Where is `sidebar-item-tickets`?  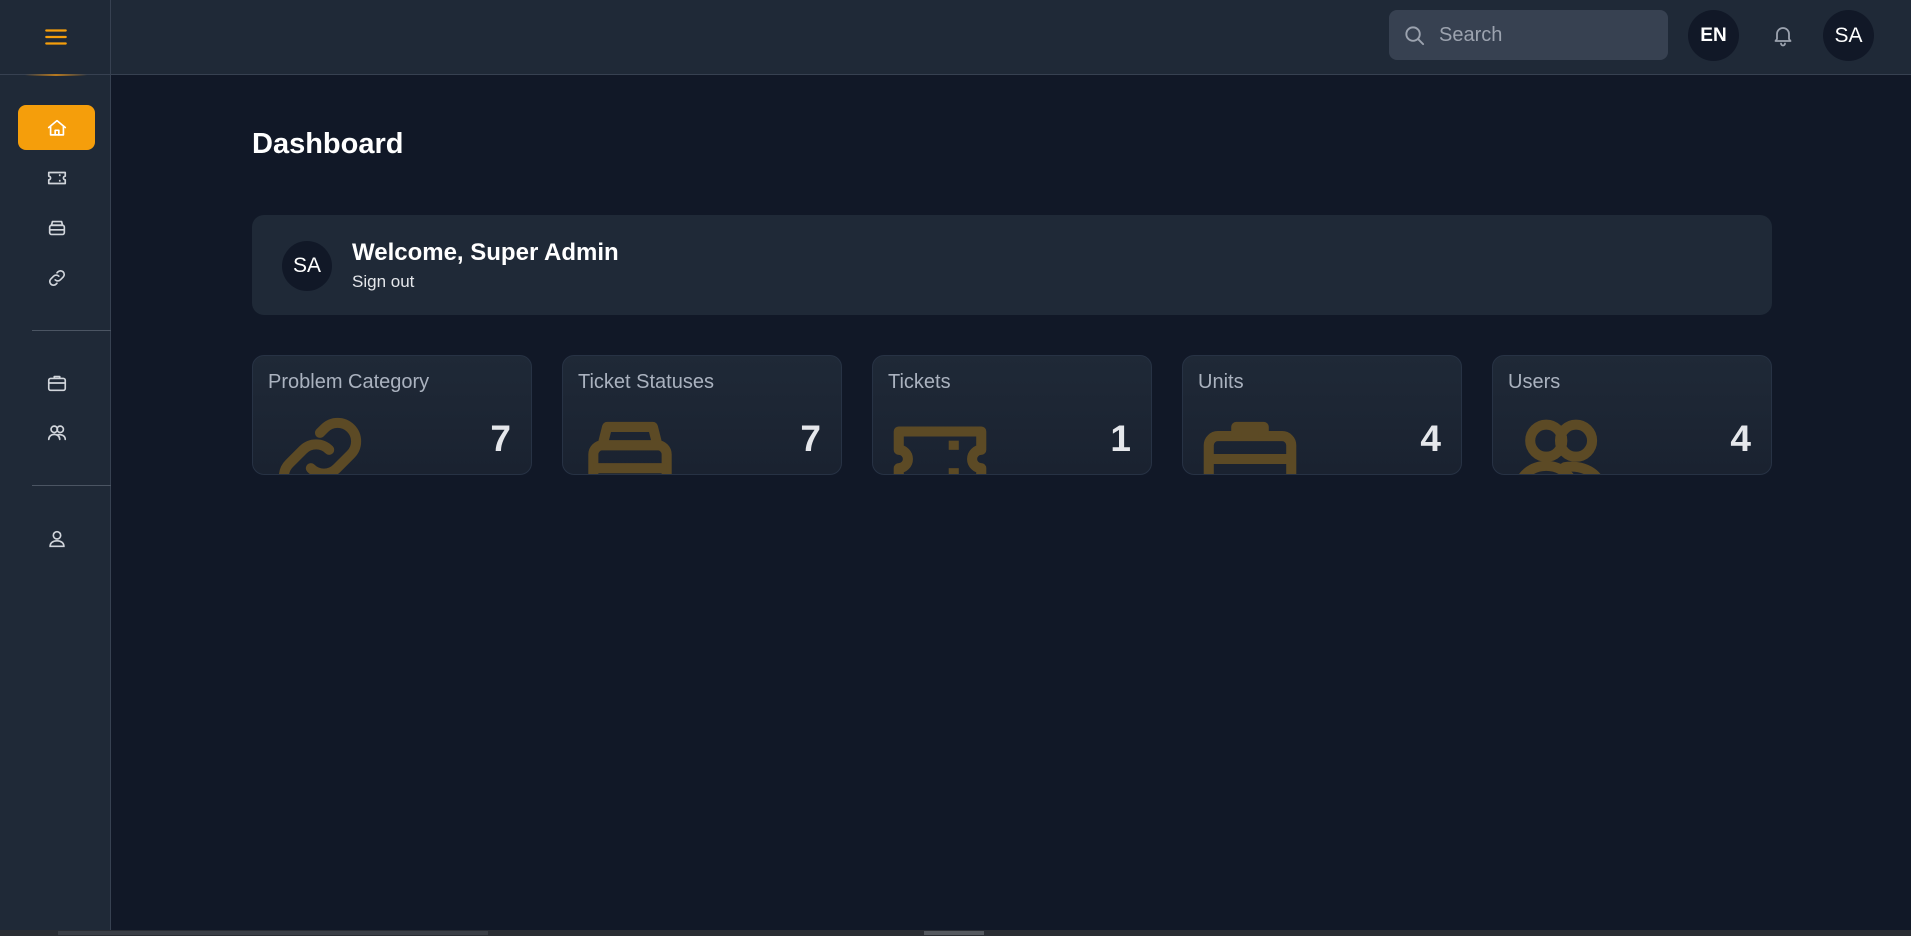 sidebar-item-tickets is located at coordinates (56, 177).